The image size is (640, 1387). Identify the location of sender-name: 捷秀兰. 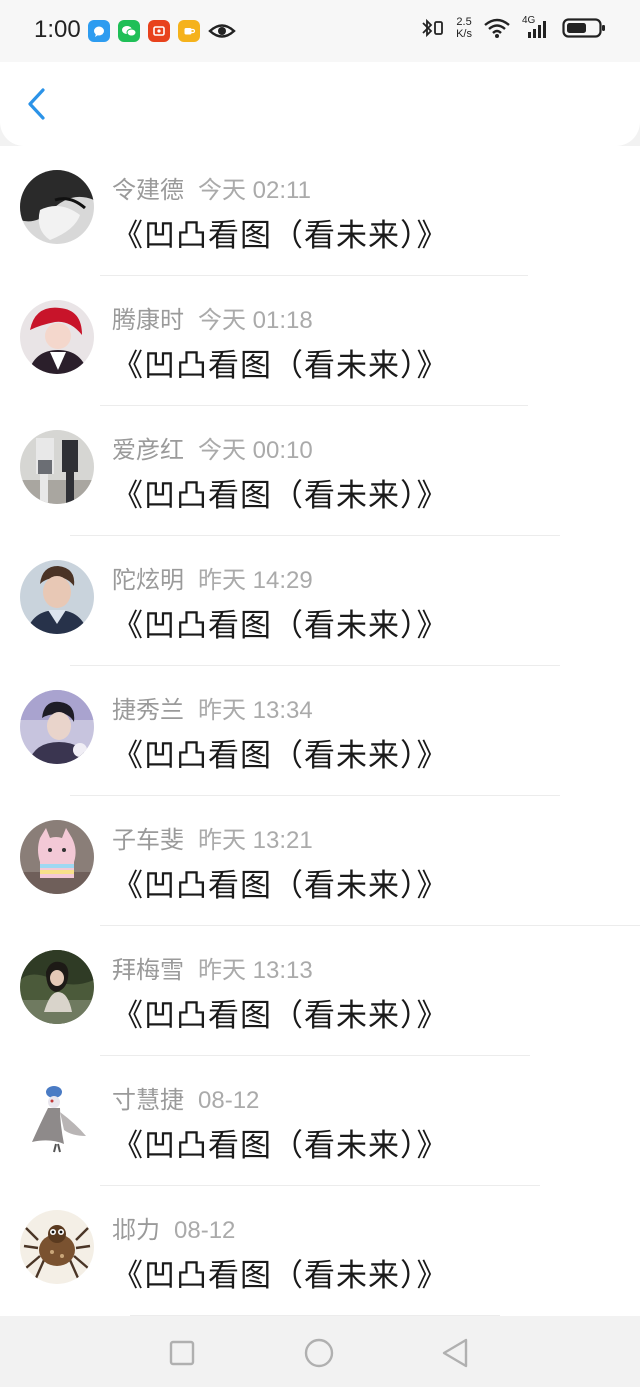
(148, 710).